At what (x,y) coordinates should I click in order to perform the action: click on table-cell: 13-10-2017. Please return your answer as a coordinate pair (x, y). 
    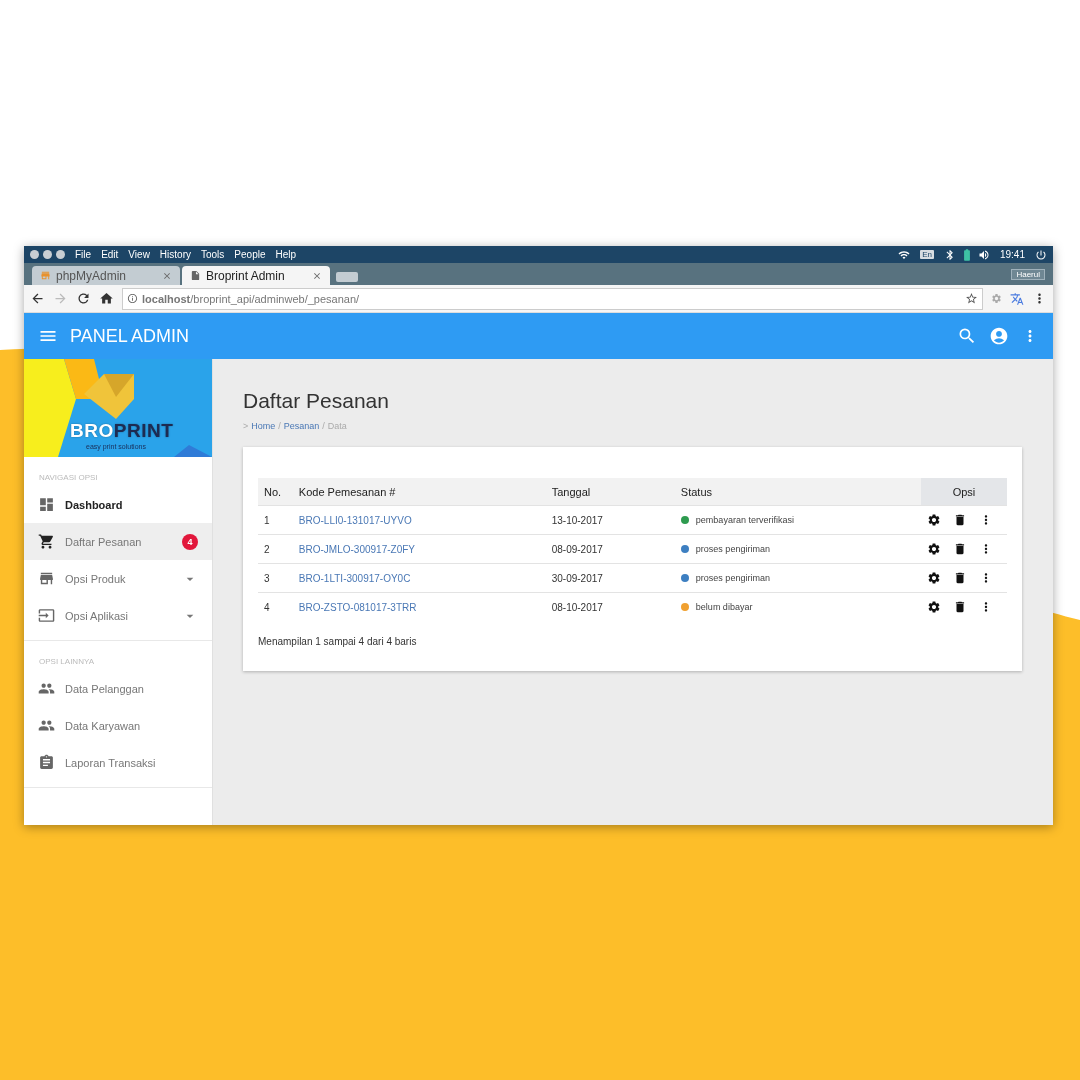
    Looking at the image, I should click on (610, 520).